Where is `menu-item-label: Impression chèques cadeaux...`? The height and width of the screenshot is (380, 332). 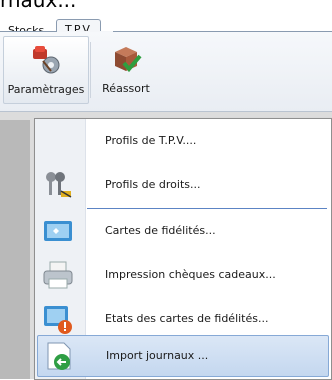
menu-item-label: Impression chèques cadeaux... is located at coordinates (190, 274).